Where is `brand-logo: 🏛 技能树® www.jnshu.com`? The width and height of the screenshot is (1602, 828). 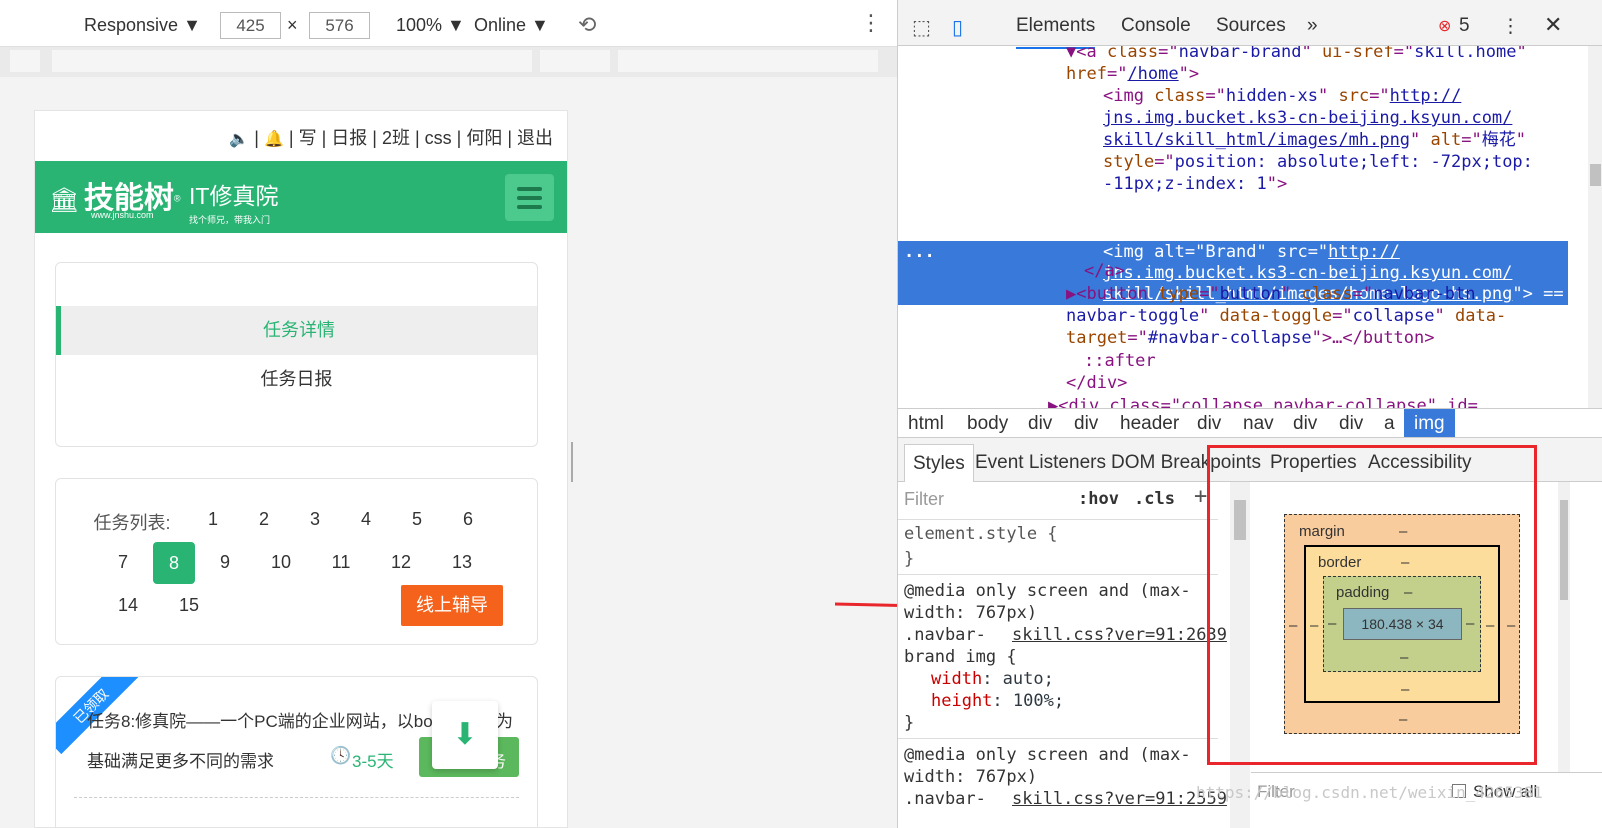
brand-logo: 🏛 技能树® www.jnshu.com is located at coordinates (115, 196).